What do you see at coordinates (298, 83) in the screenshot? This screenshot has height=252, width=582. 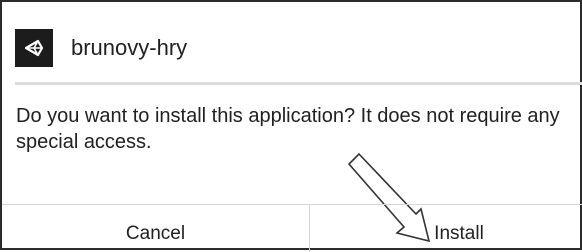 I see `title-divider` at bounding box center [298, 83].